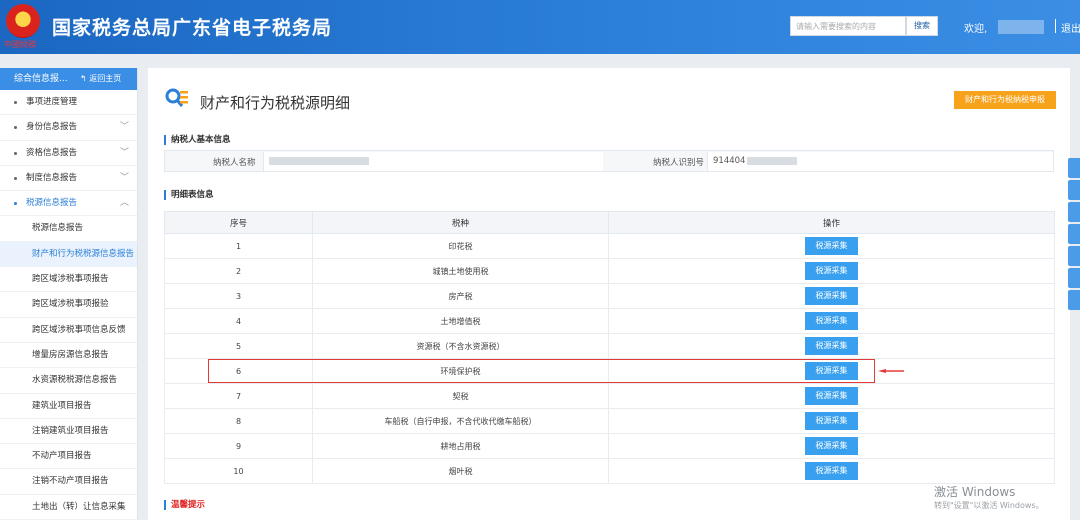 The image size is (1080, 520). What do you see at coordinates (124, 203) in the screenshot?
I see `chevron-up-icon: ︿` at bounding box center [124, 203].